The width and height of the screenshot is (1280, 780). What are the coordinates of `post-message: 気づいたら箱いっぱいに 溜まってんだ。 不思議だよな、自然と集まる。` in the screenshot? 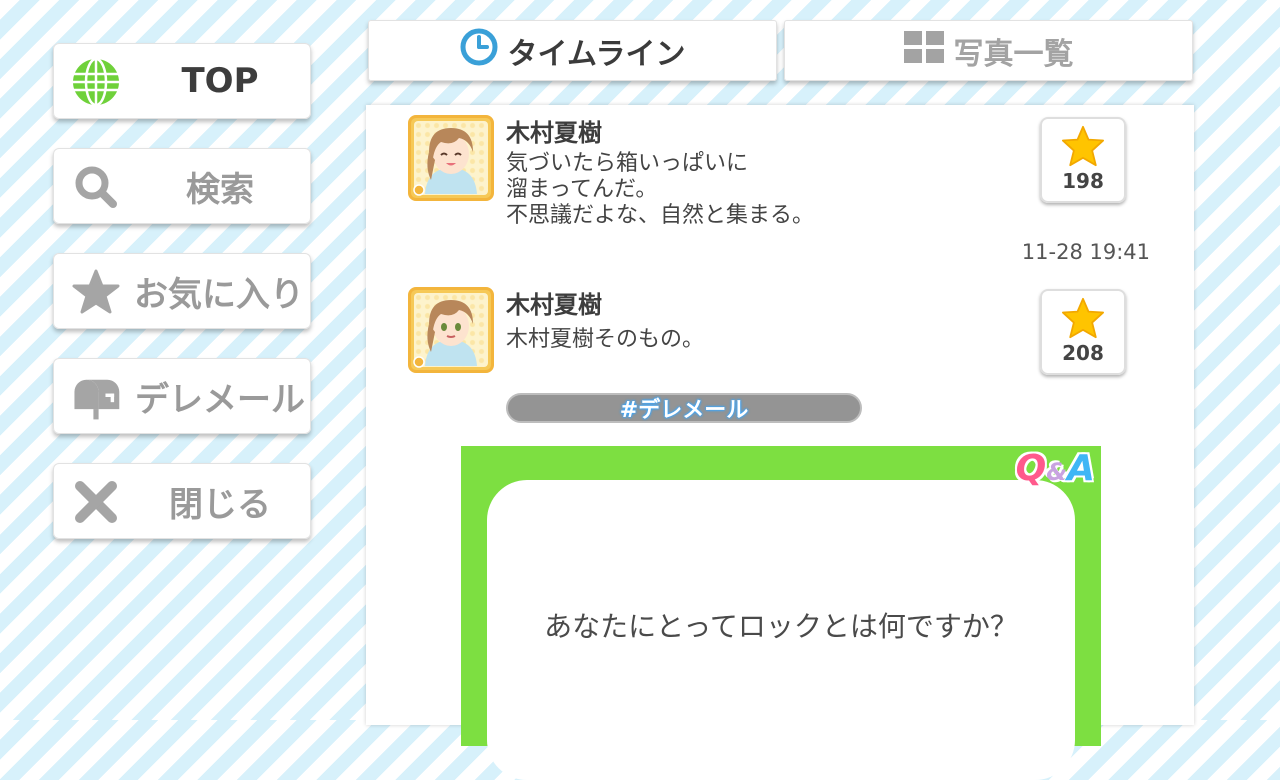 It's located at (660, 189).